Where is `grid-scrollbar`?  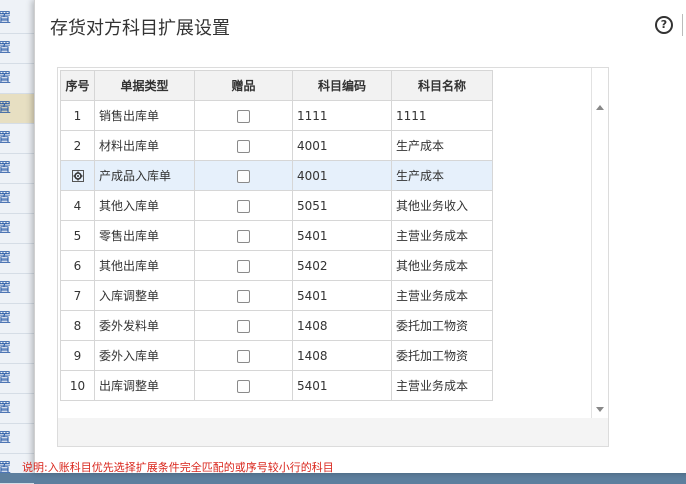
grid-scrollbar is located at coordinates (599, 243).